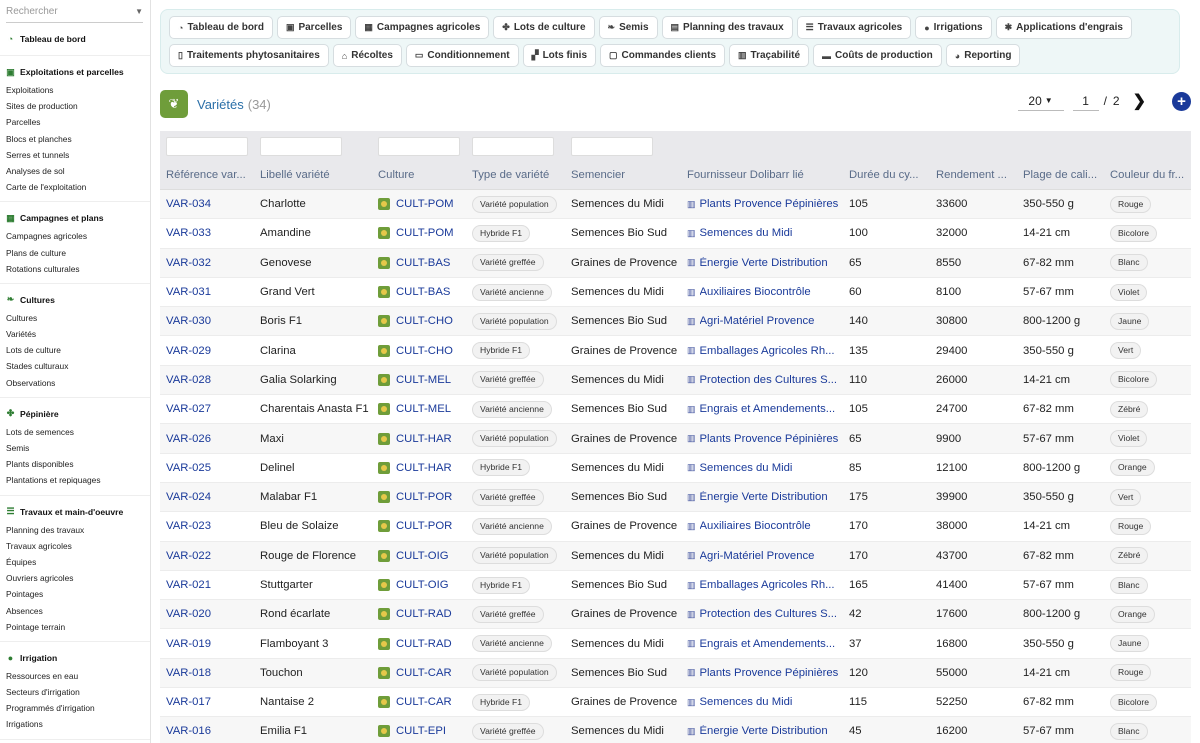  What do you see at coordinates (78, 218) in the screenshot?
I see `sidebar-heading-campagnes-et-plans: ▦ Campagnes et plans` at bounding box center [78, 218].